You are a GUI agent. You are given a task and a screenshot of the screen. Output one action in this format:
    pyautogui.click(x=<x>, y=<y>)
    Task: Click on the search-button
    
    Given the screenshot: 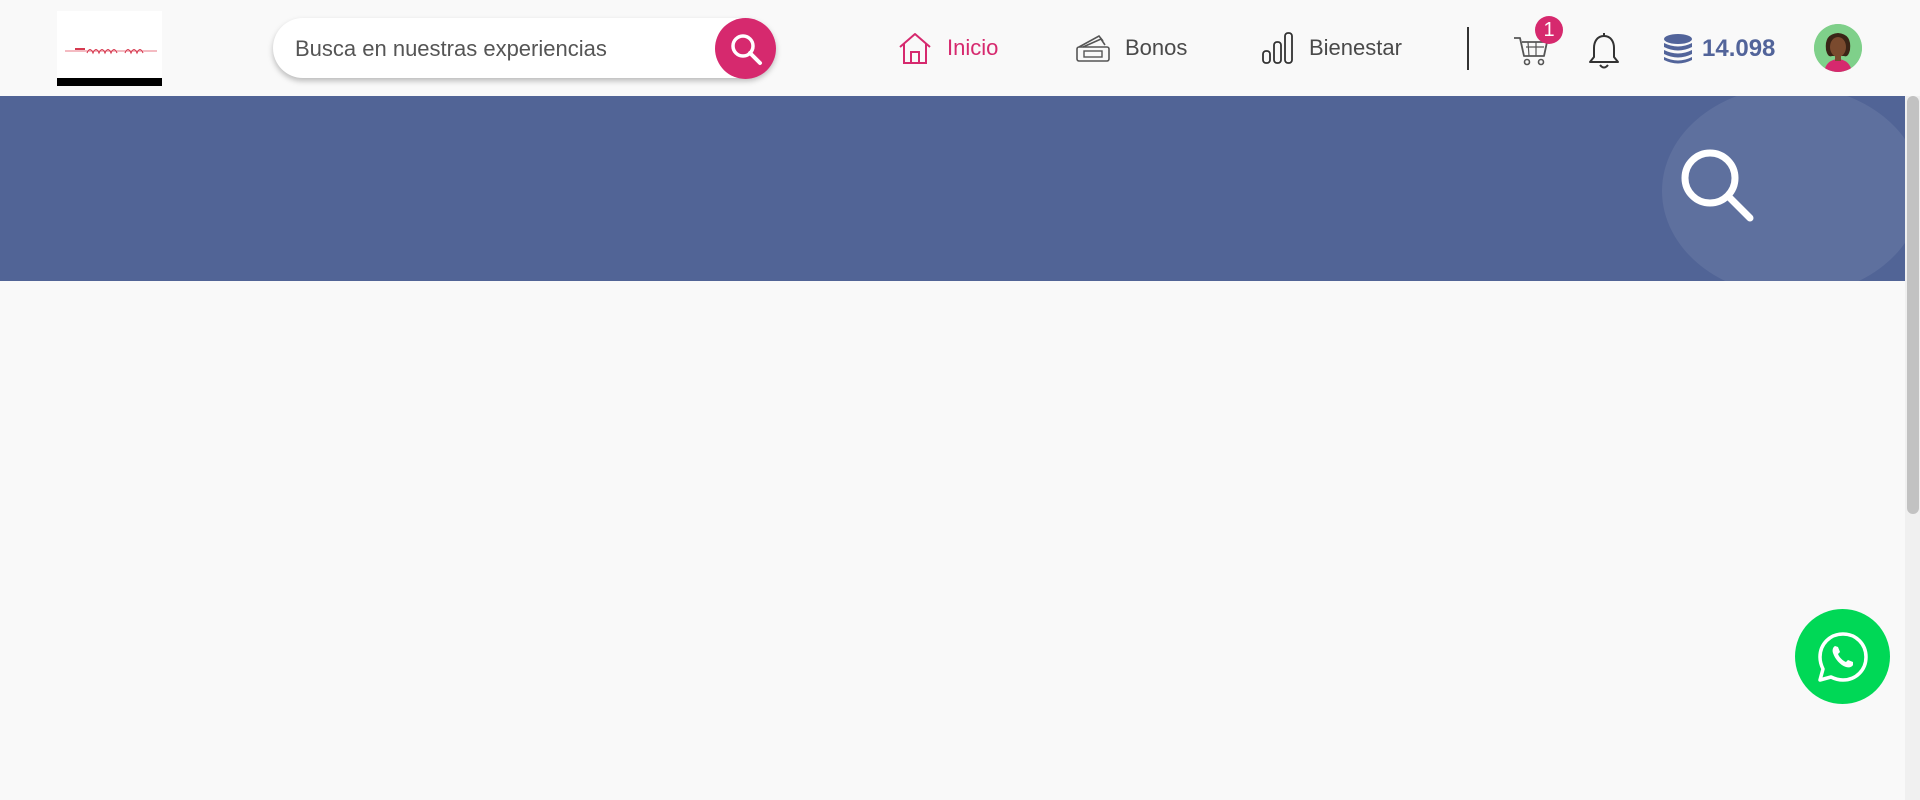 What is the action you would take?
    pyautogui.click(x=745, y=48)
    